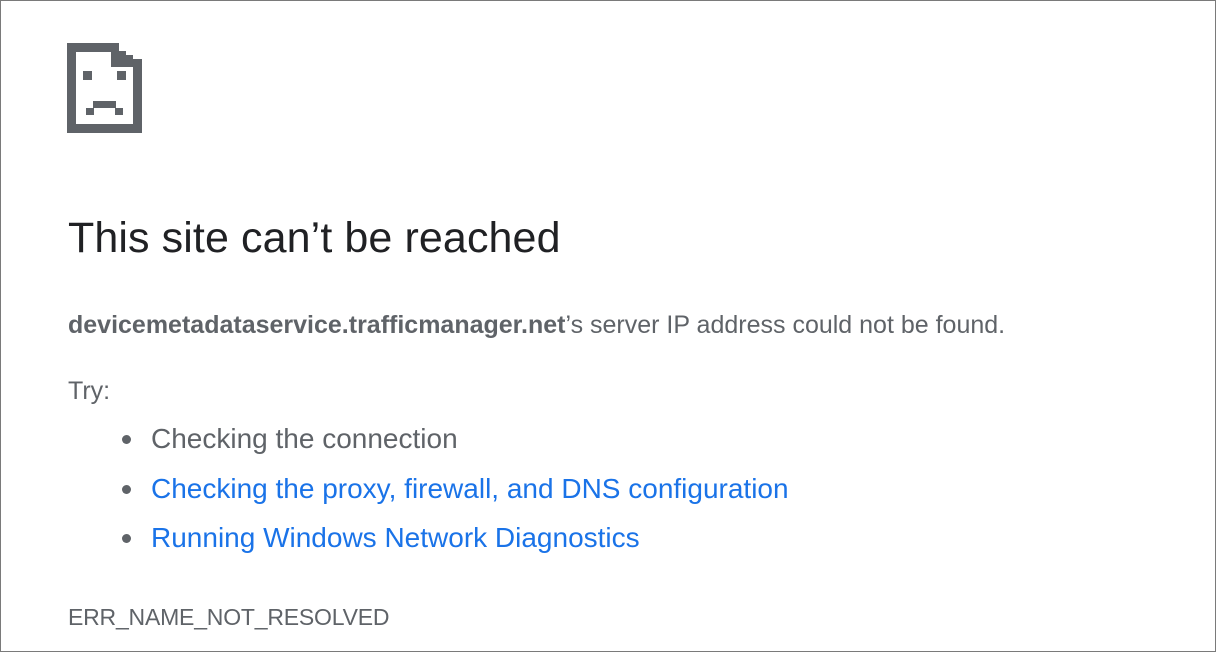  I want to click on error-code: ERR_NAME_NOT_RESOLVED, so click(229, 617).